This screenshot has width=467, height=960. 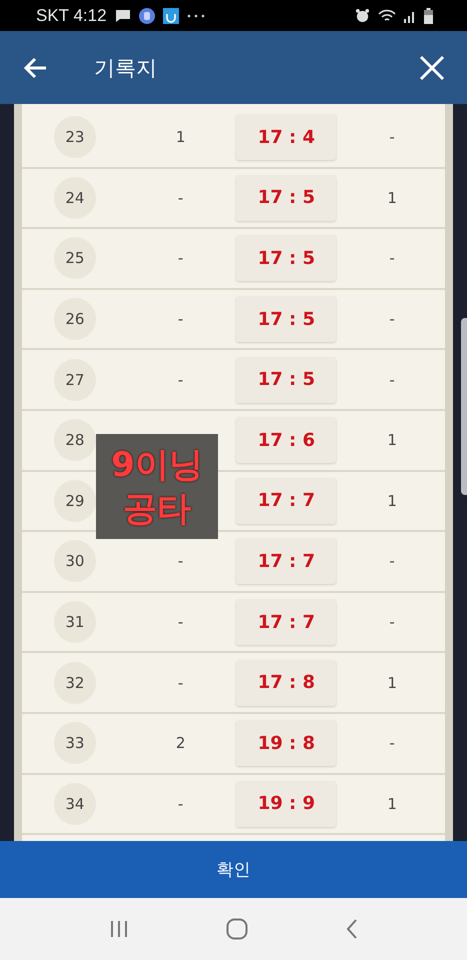 What do you see at coordinates (432, 67) in the screenshot?
I see `close-button` at bounding box center [432, 67].